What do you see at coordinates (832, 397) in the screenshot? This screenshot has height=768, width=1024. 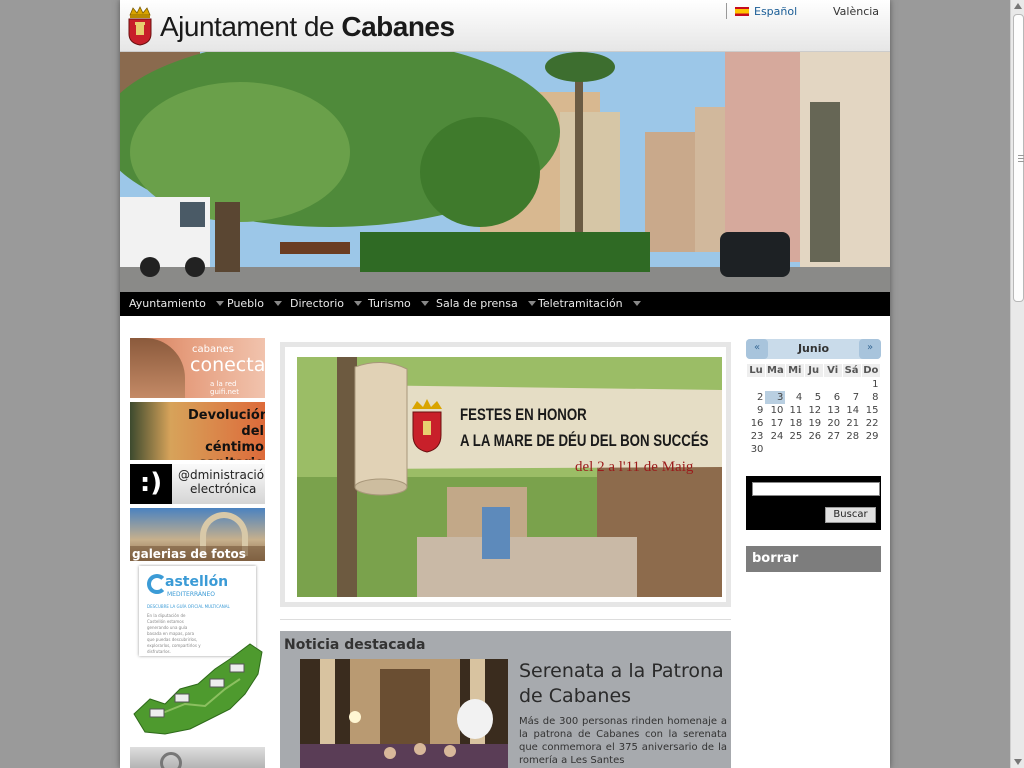 I see `calendar-day: 6` at bounding box center [832, 397].